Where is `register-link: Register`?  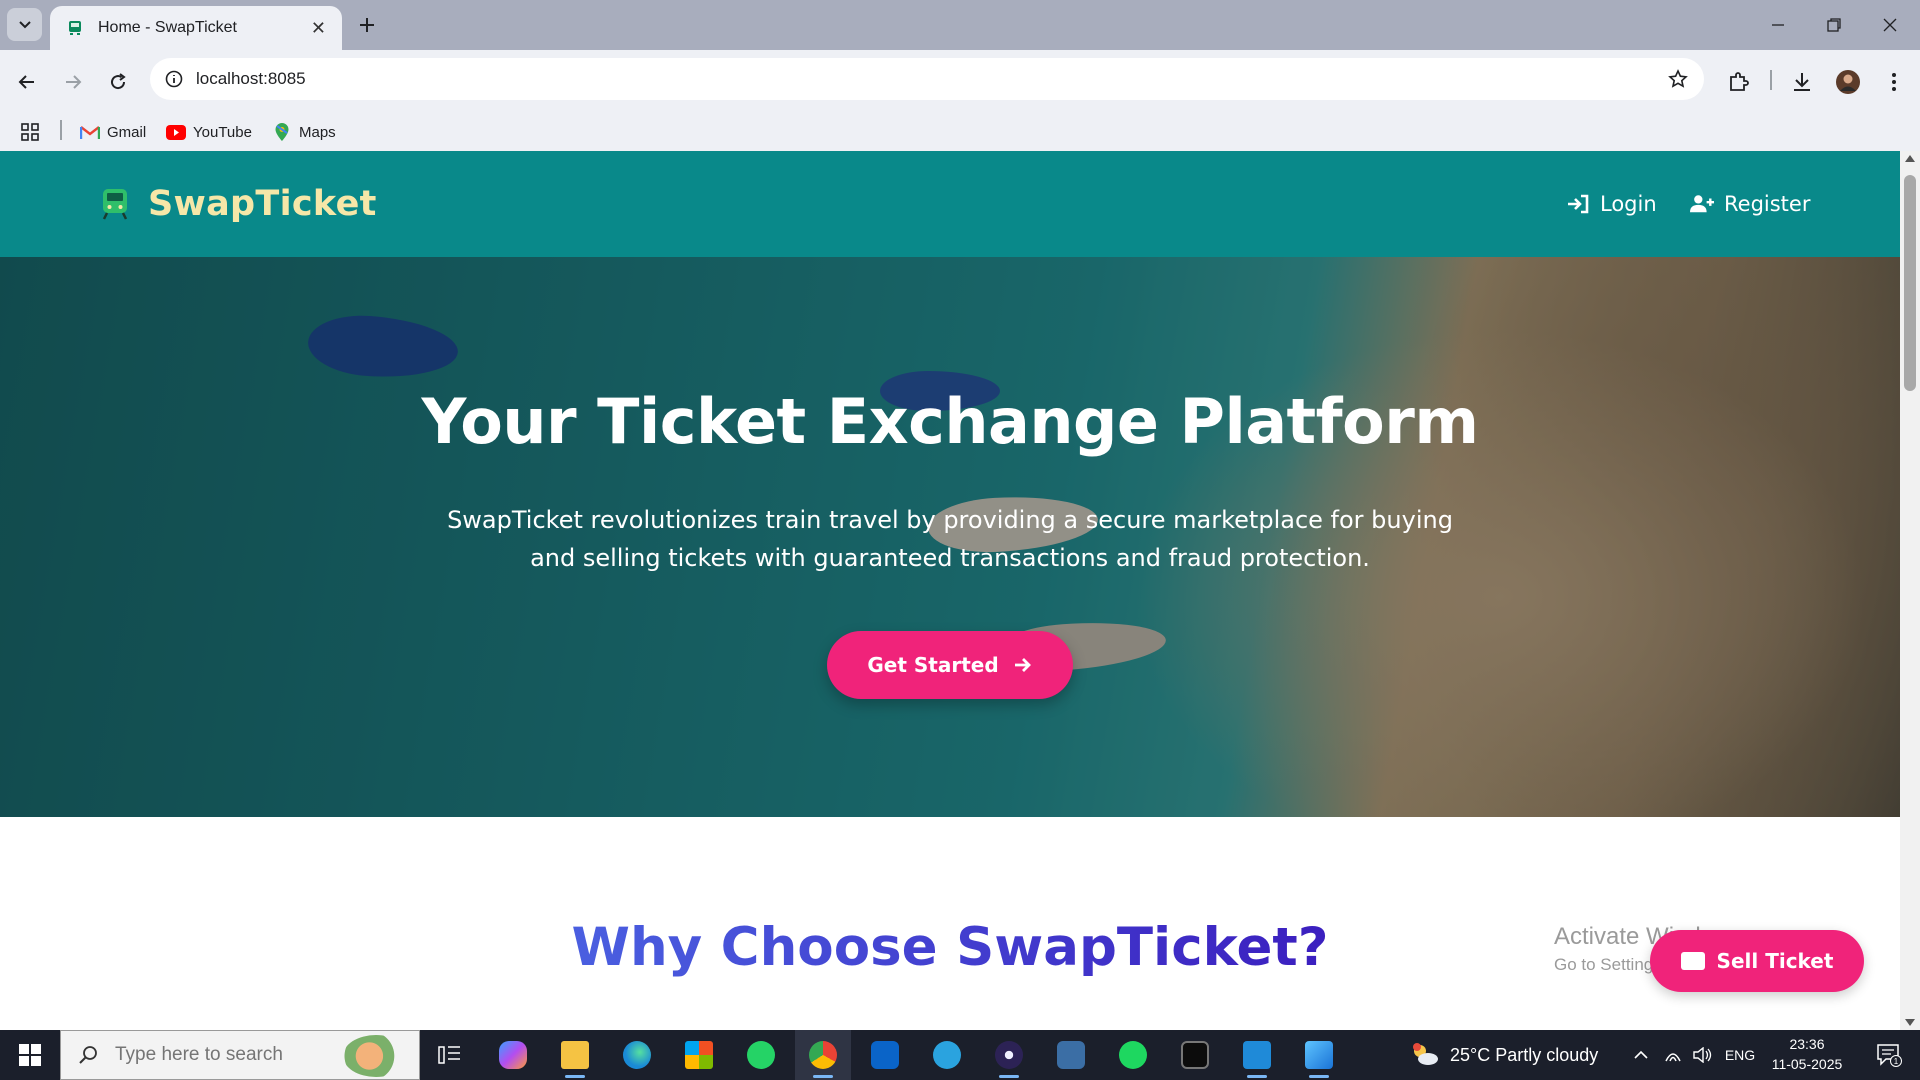
register-link: Register is located at coordinates (1750, 204).